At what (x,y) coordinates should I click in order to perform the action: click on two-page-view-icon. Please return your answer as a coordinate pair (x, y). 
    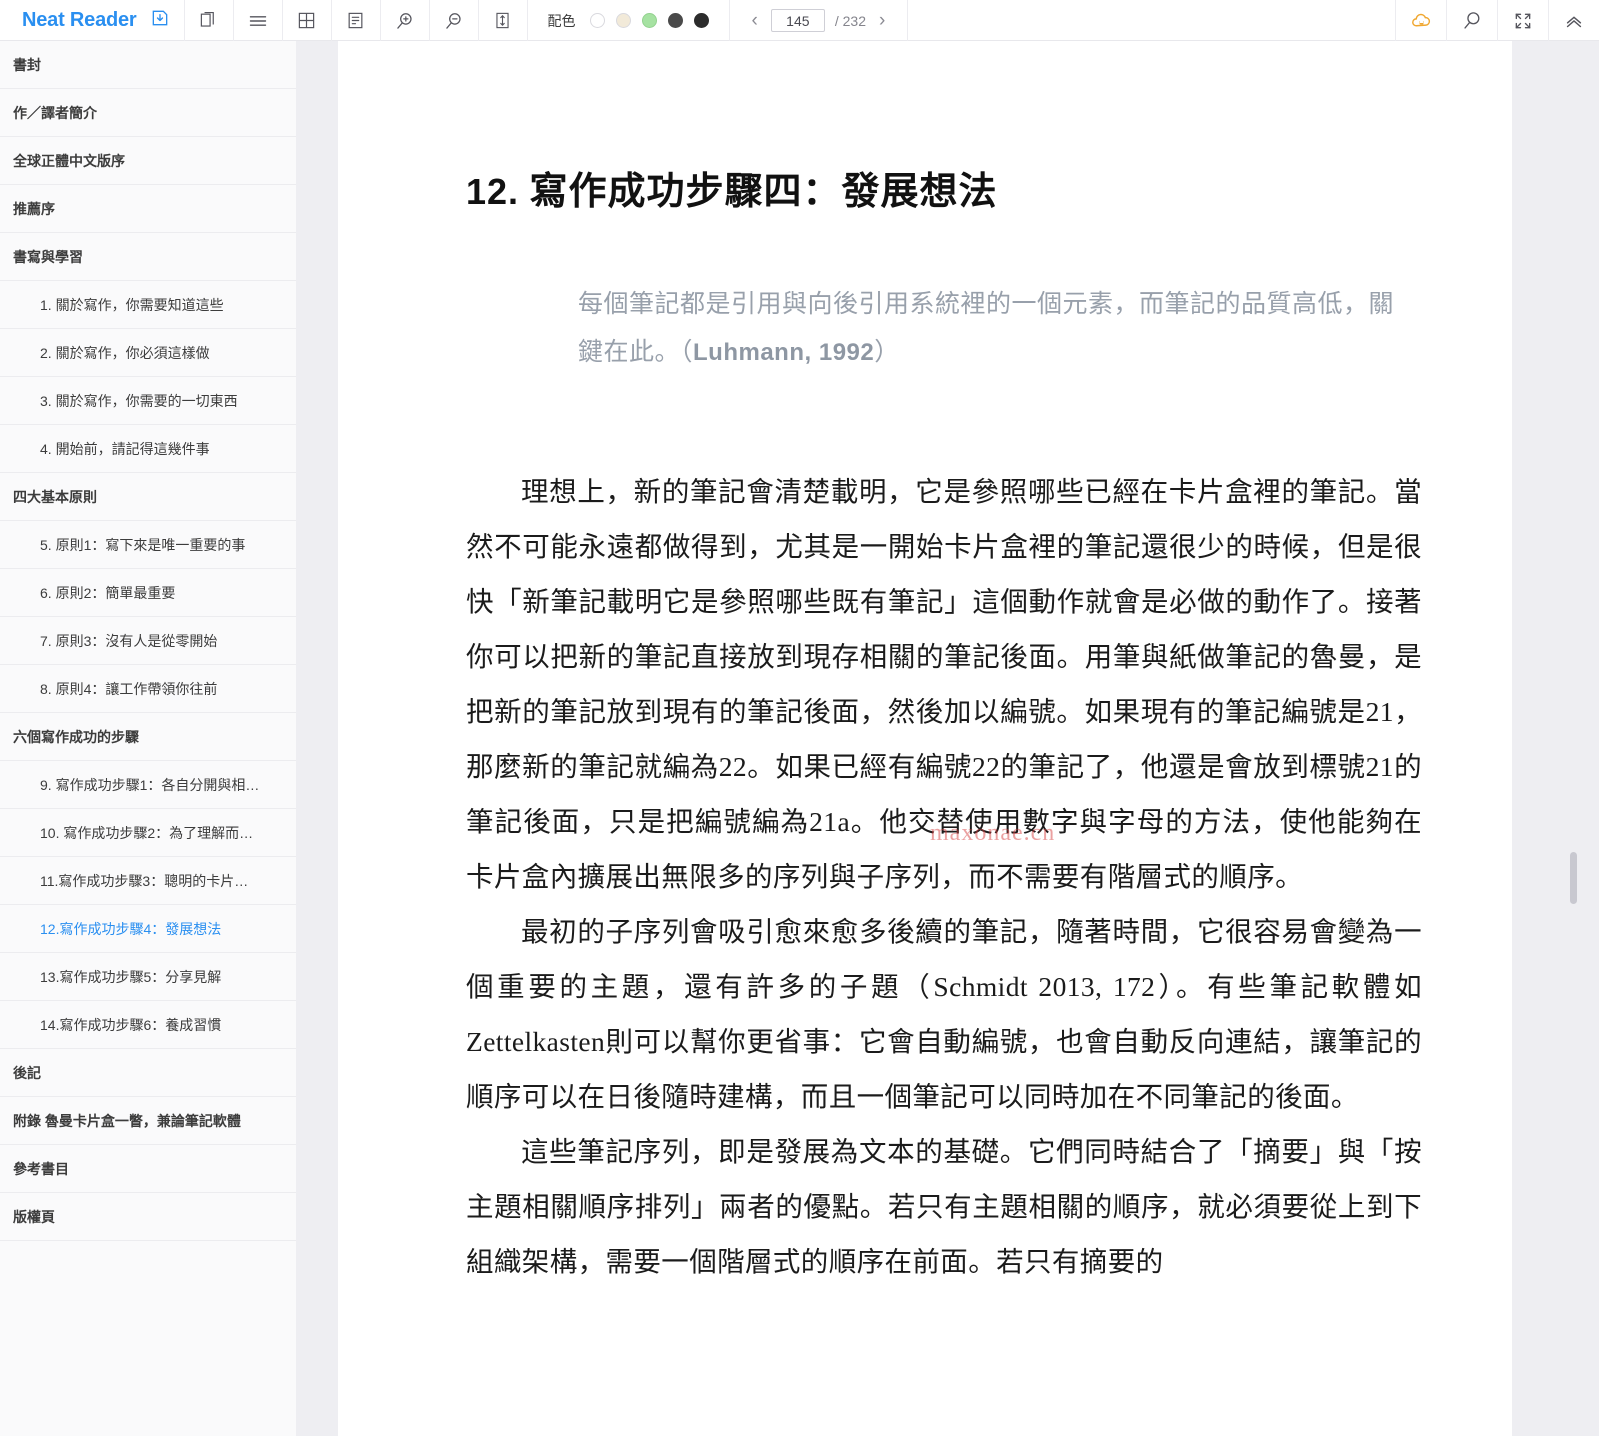
    Looking at the image, I should click on (209, 20).